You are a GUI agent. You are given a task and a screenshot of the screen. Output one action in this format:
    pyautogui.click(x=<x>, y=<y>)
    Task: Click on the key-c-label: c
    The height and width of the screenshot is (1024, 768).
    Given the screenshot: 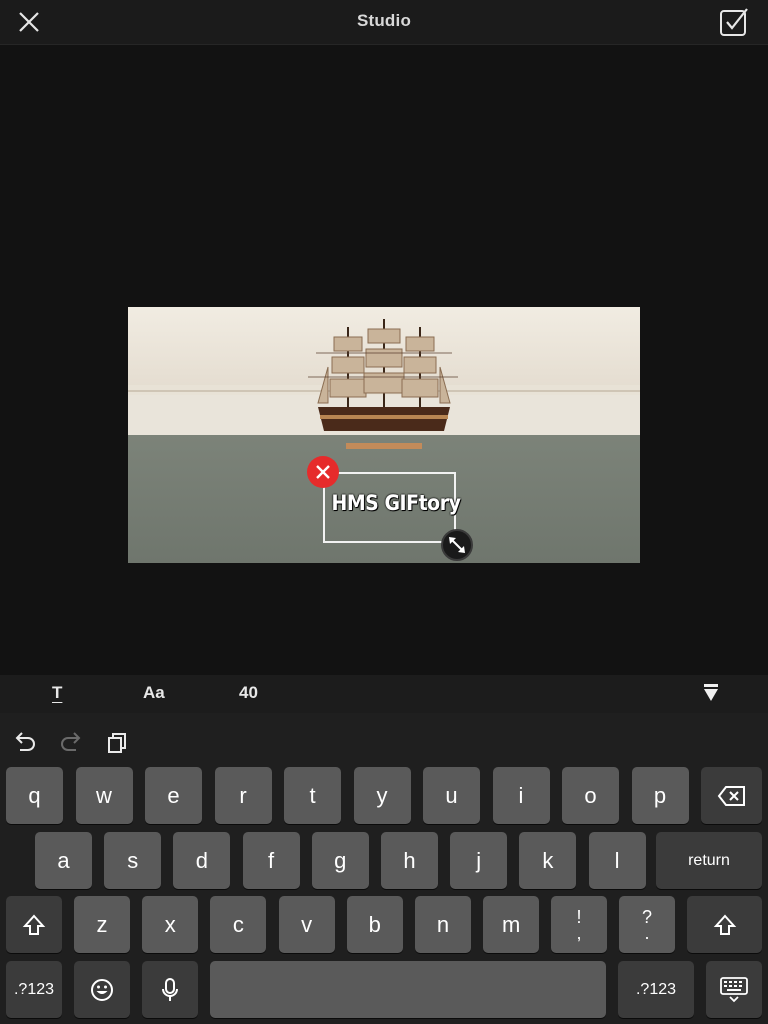 What is the action you would take?
    pyautogui.click(x=238, y=924)
    